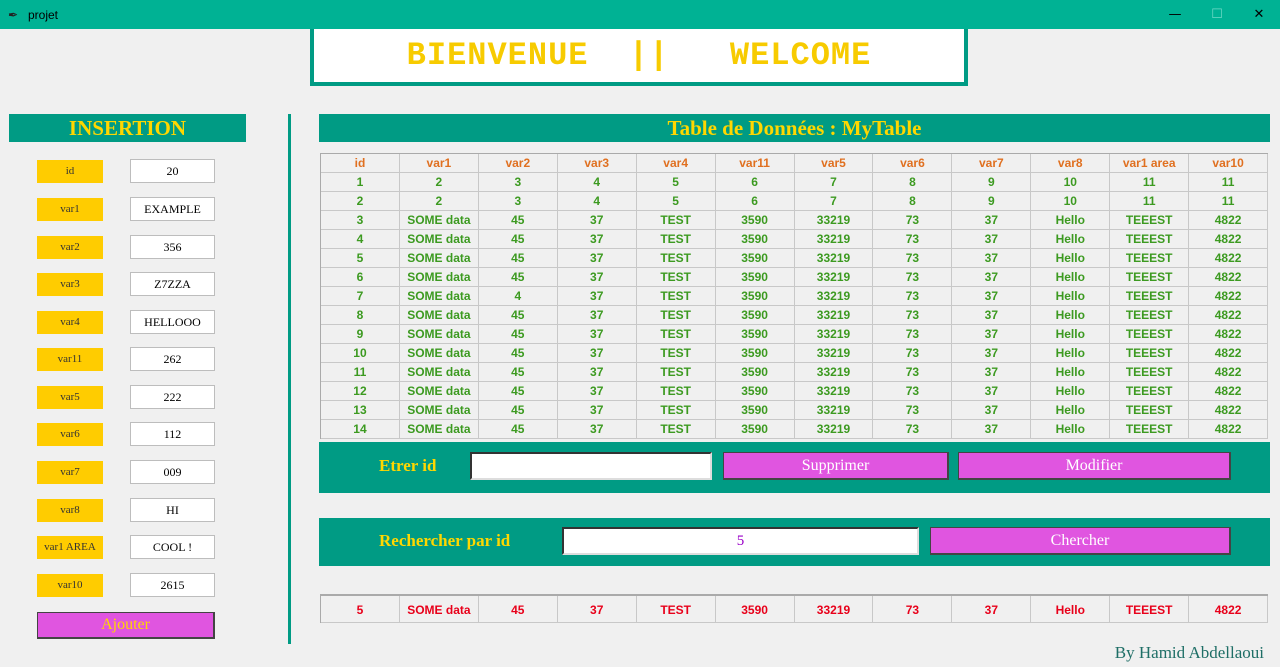  I want to click on column-header: var3, so click(597, 163).